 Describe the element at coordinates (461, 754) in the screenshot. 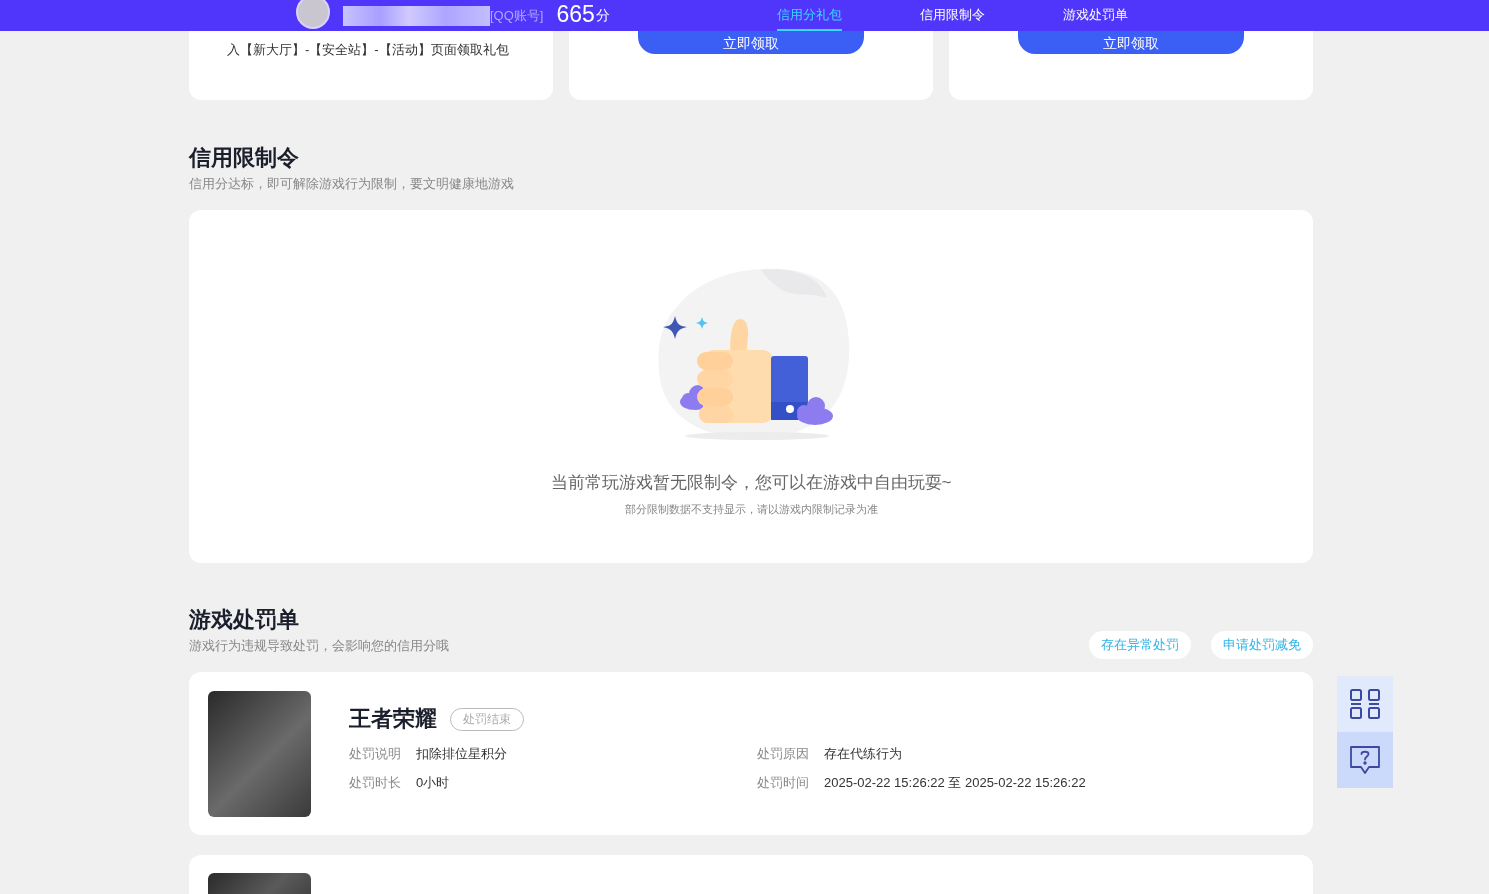

I see `field-value: 扣除排位星积分` at that location.